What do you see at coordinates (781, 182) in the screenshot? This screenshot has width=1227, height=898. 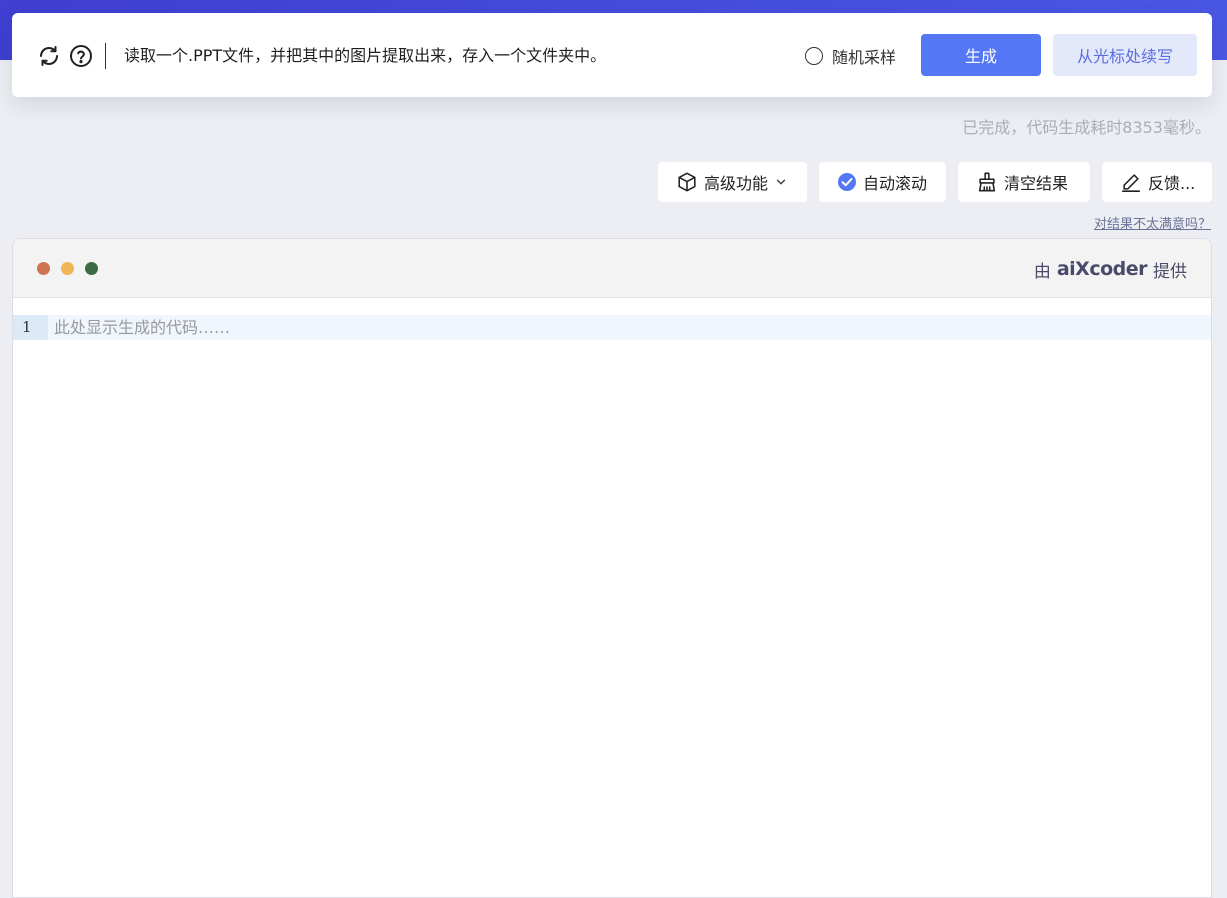 I see `chevron-down-icon` at bounding box center [781, 182].